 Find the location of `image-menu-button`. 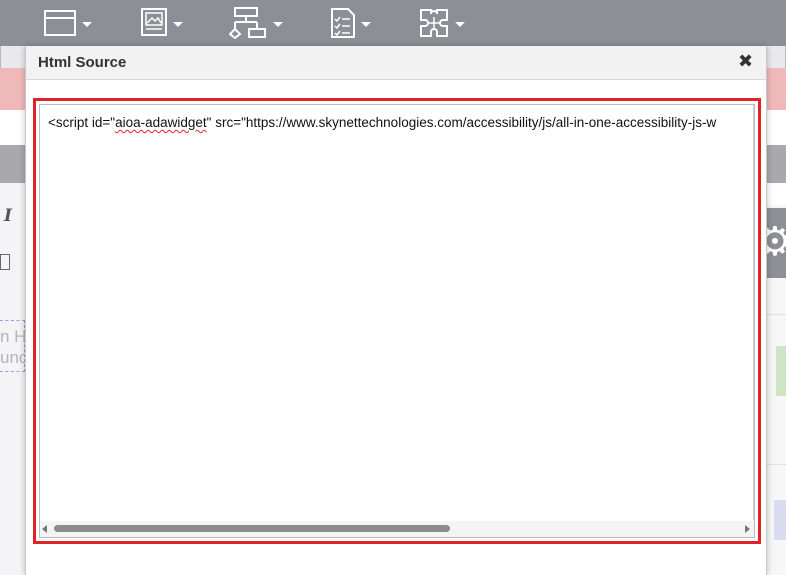

image-menu-button is located at coordinates (162, 23).